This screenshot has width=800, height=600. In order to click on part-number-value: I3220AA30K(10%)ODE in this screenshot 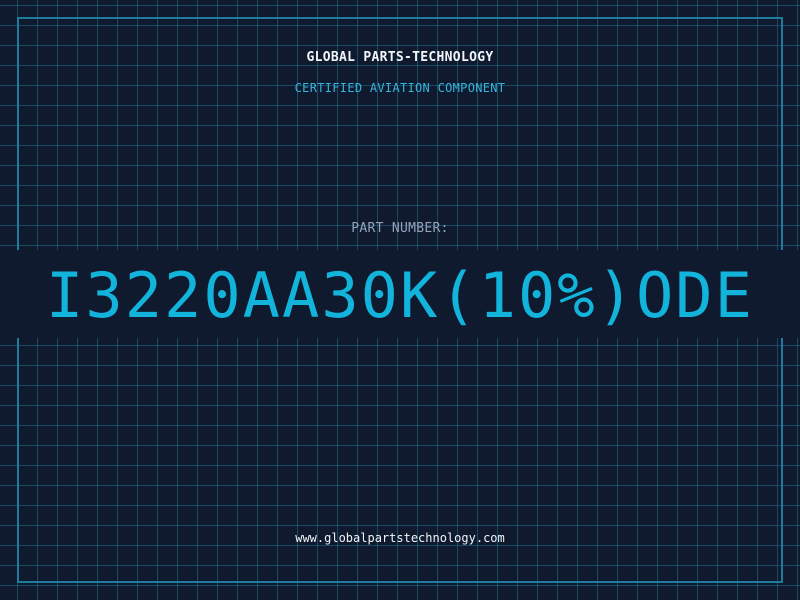, I will do `click(400, 295)`.